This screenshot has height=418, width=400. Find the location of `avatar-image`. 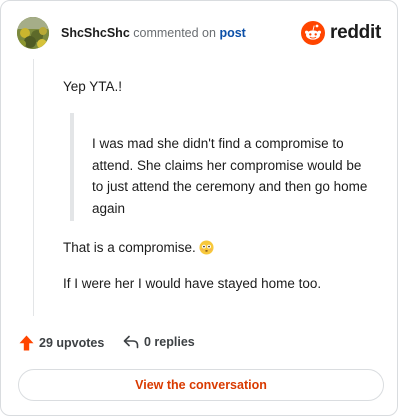

avatar-image is located at coordinates (33, 33).